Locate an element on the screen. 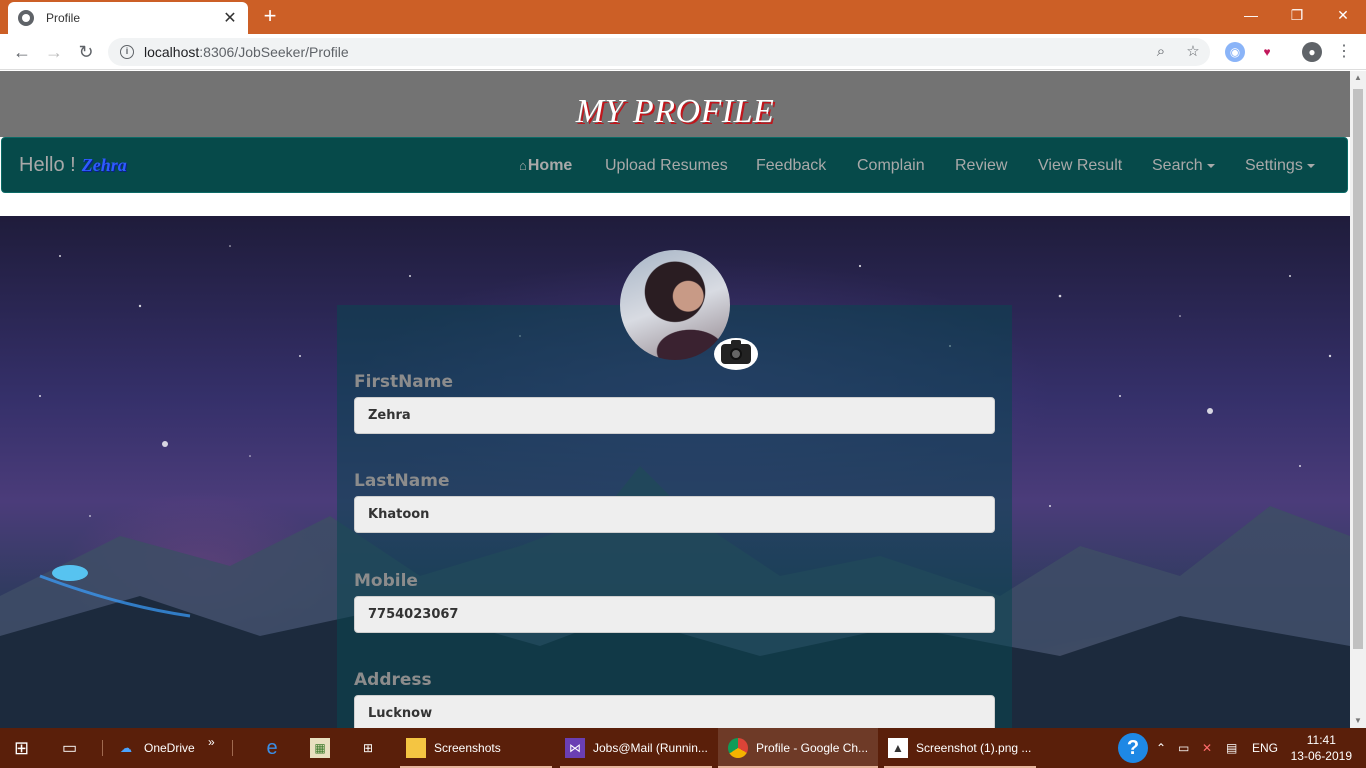  account-icon: ● is located at coordinates (1312, 52).